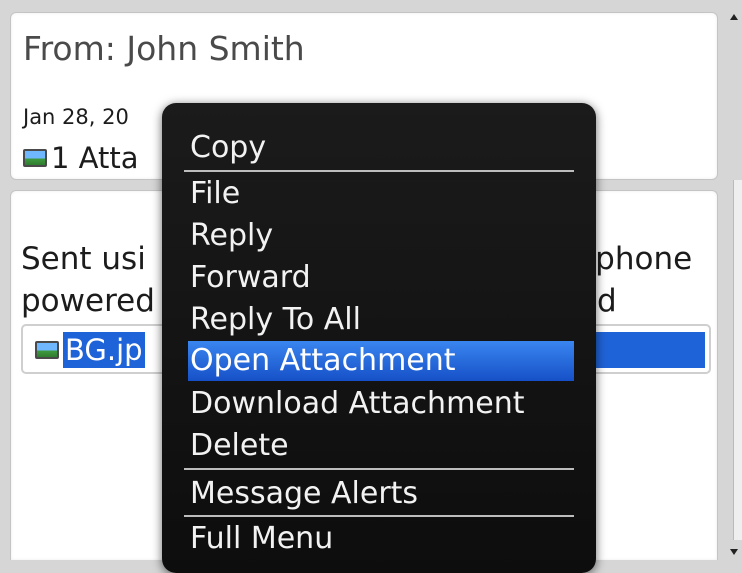 The height and width of the screenshot is (573, 742). Describe the element at coordinates (382, 404) in the screenshot. I see `menu-item-download-attachment: Download Attachment` at that location.